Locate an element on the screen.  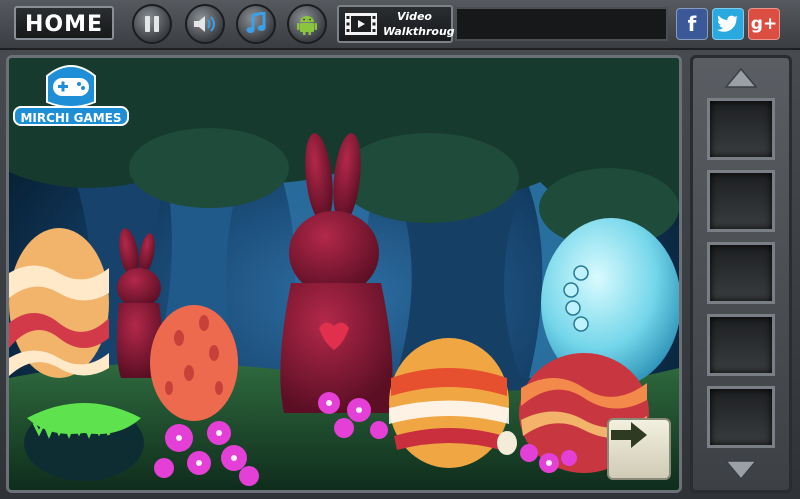
small-white-egg is located at coordinates (507, 443).